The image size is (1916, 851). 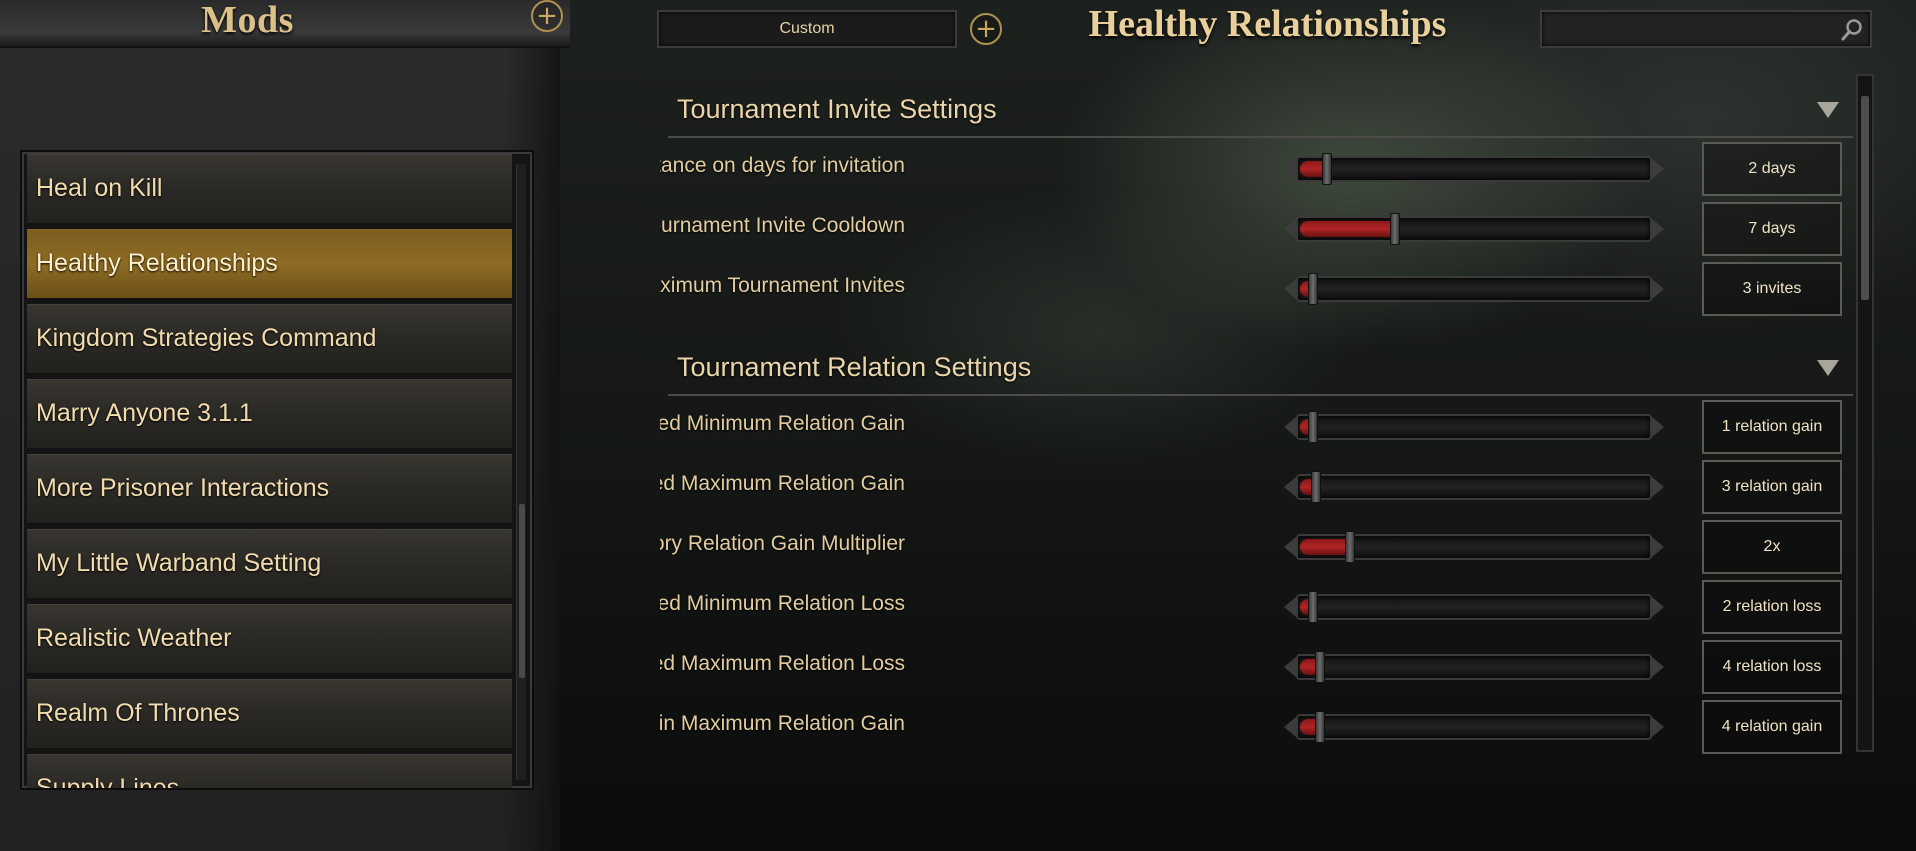 What do you see at coordinates (986, 29) in the screenshot?
I see `add-preset-plus-icon: +` at bounding box center [986, 29].